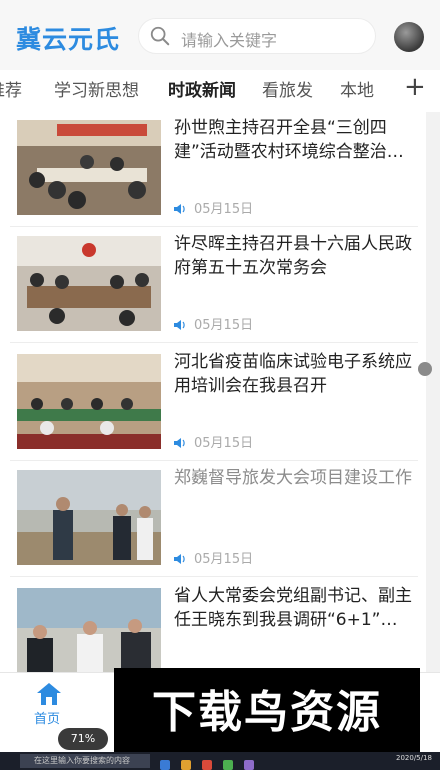 This screenshot has width=440, height=774. What do you see at coordinates (425, 369) in the screenshot?
I see `scroll-indicator` at bounding box center [425, 369].